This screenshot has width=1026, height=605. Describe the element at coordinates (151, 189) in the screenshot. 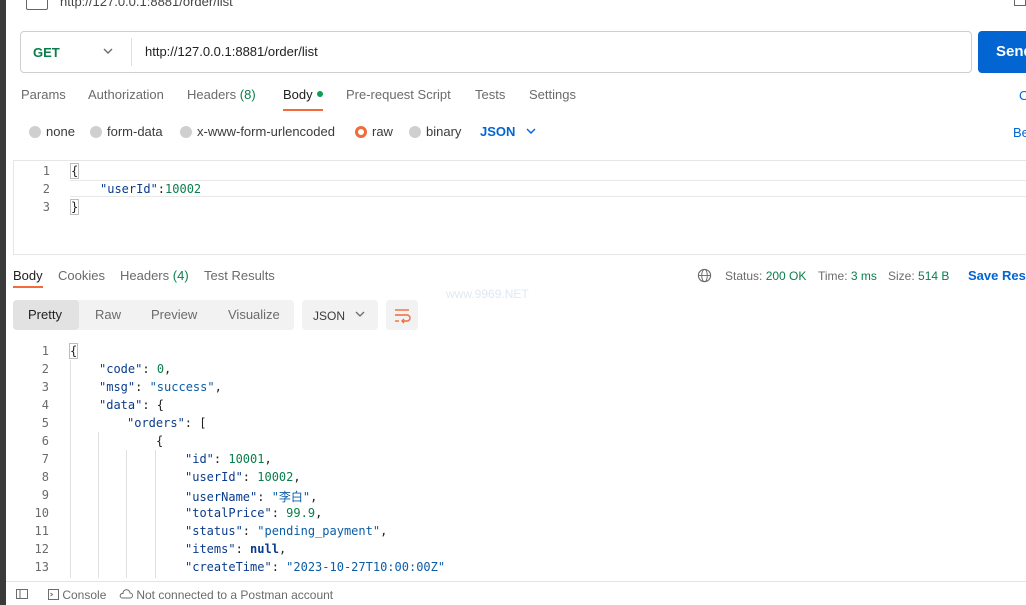

I see `code-line: "userId":10002` at that location.